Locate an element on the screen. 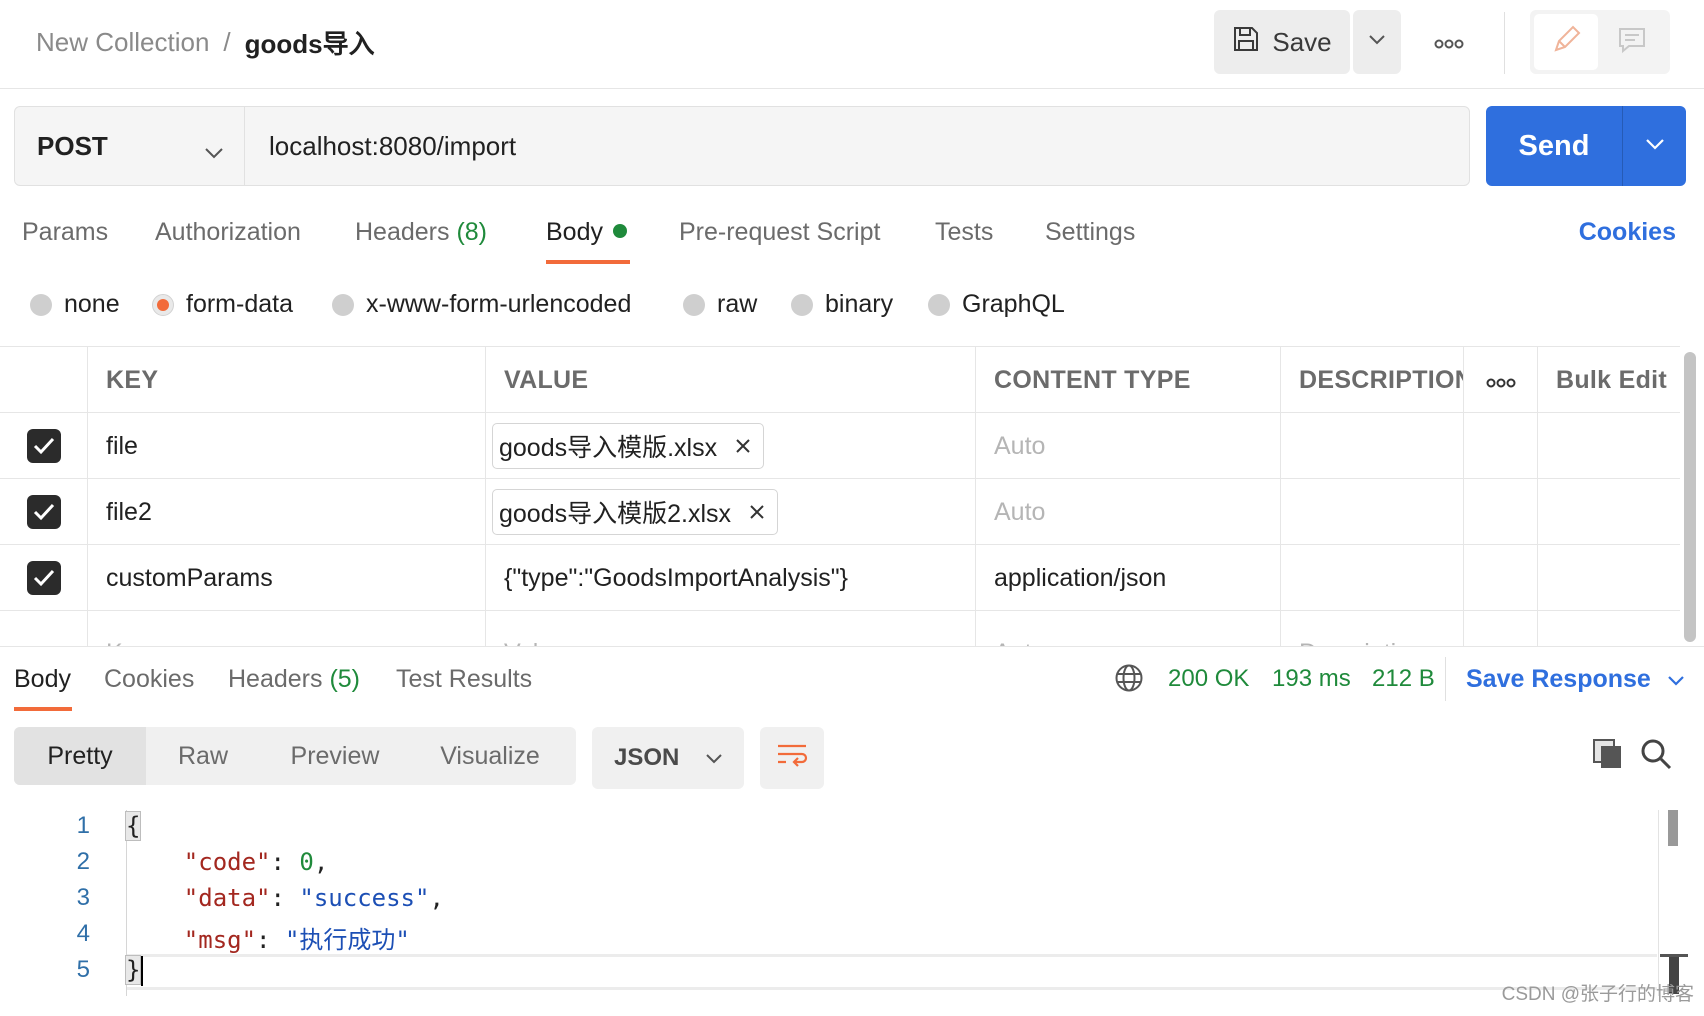 This screenshot has height=1016, width=1704. select-column-header is located at coordinates (44, 380).